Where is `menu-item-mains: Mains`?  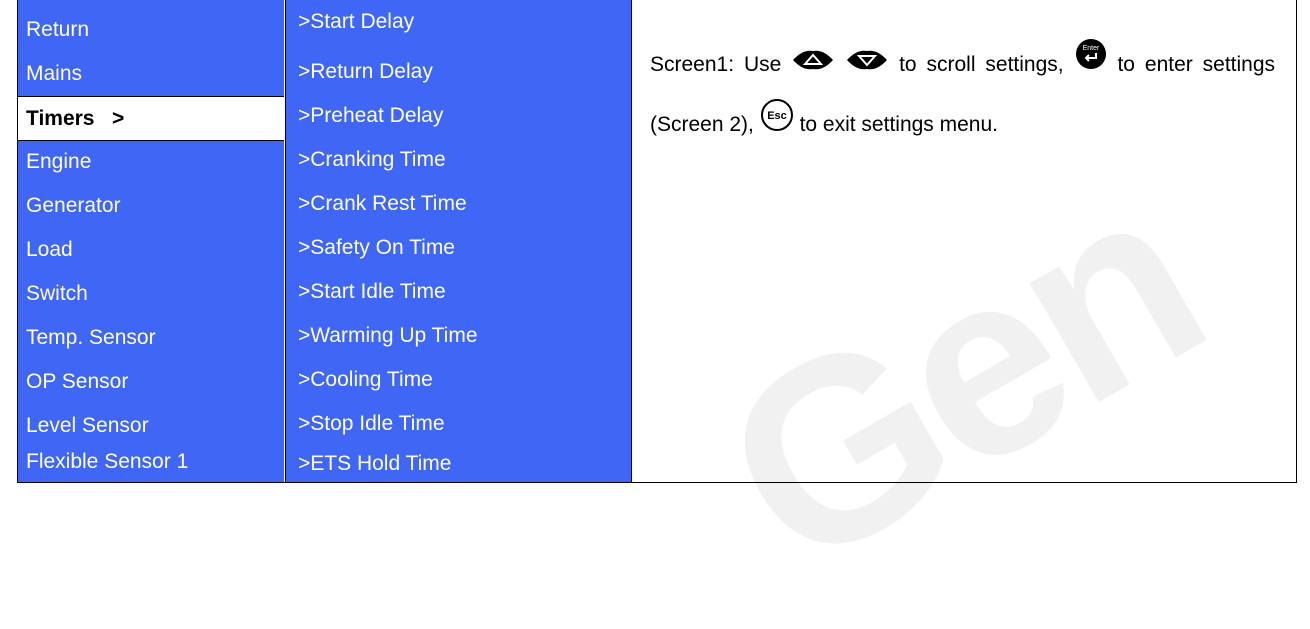 menu-item-mains: Mains is located at coordinates (54, 74).